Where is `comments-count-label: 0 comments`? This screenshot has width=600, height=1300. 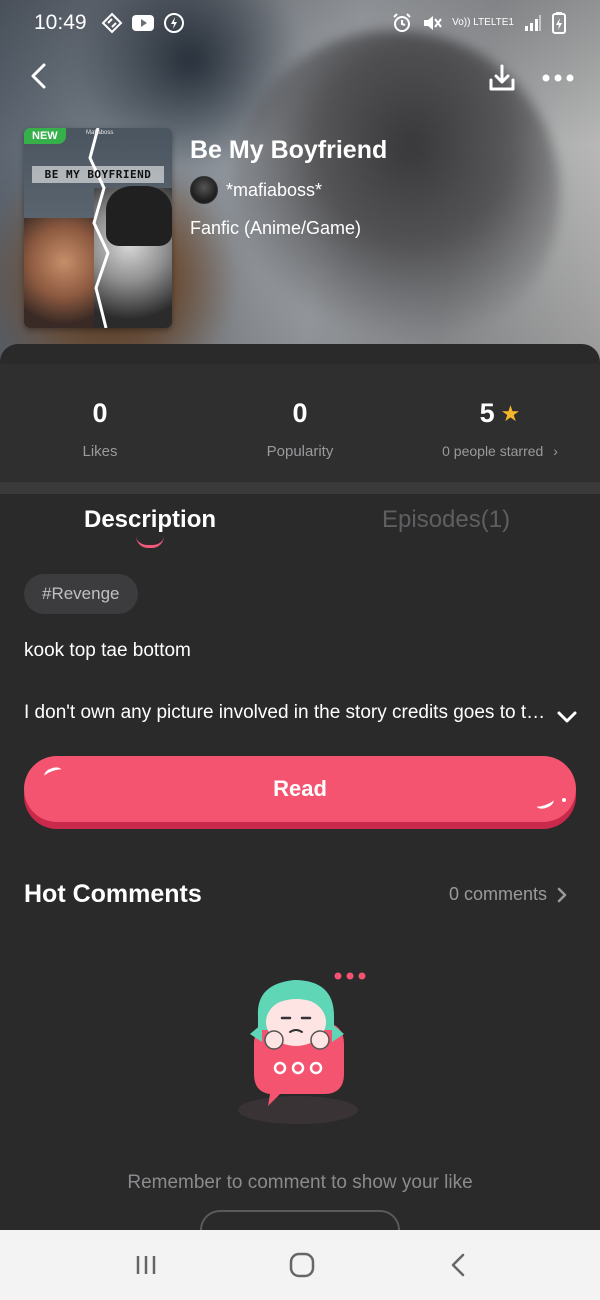 comments-count-label: 0 comments is located at coordinates (498, 894).